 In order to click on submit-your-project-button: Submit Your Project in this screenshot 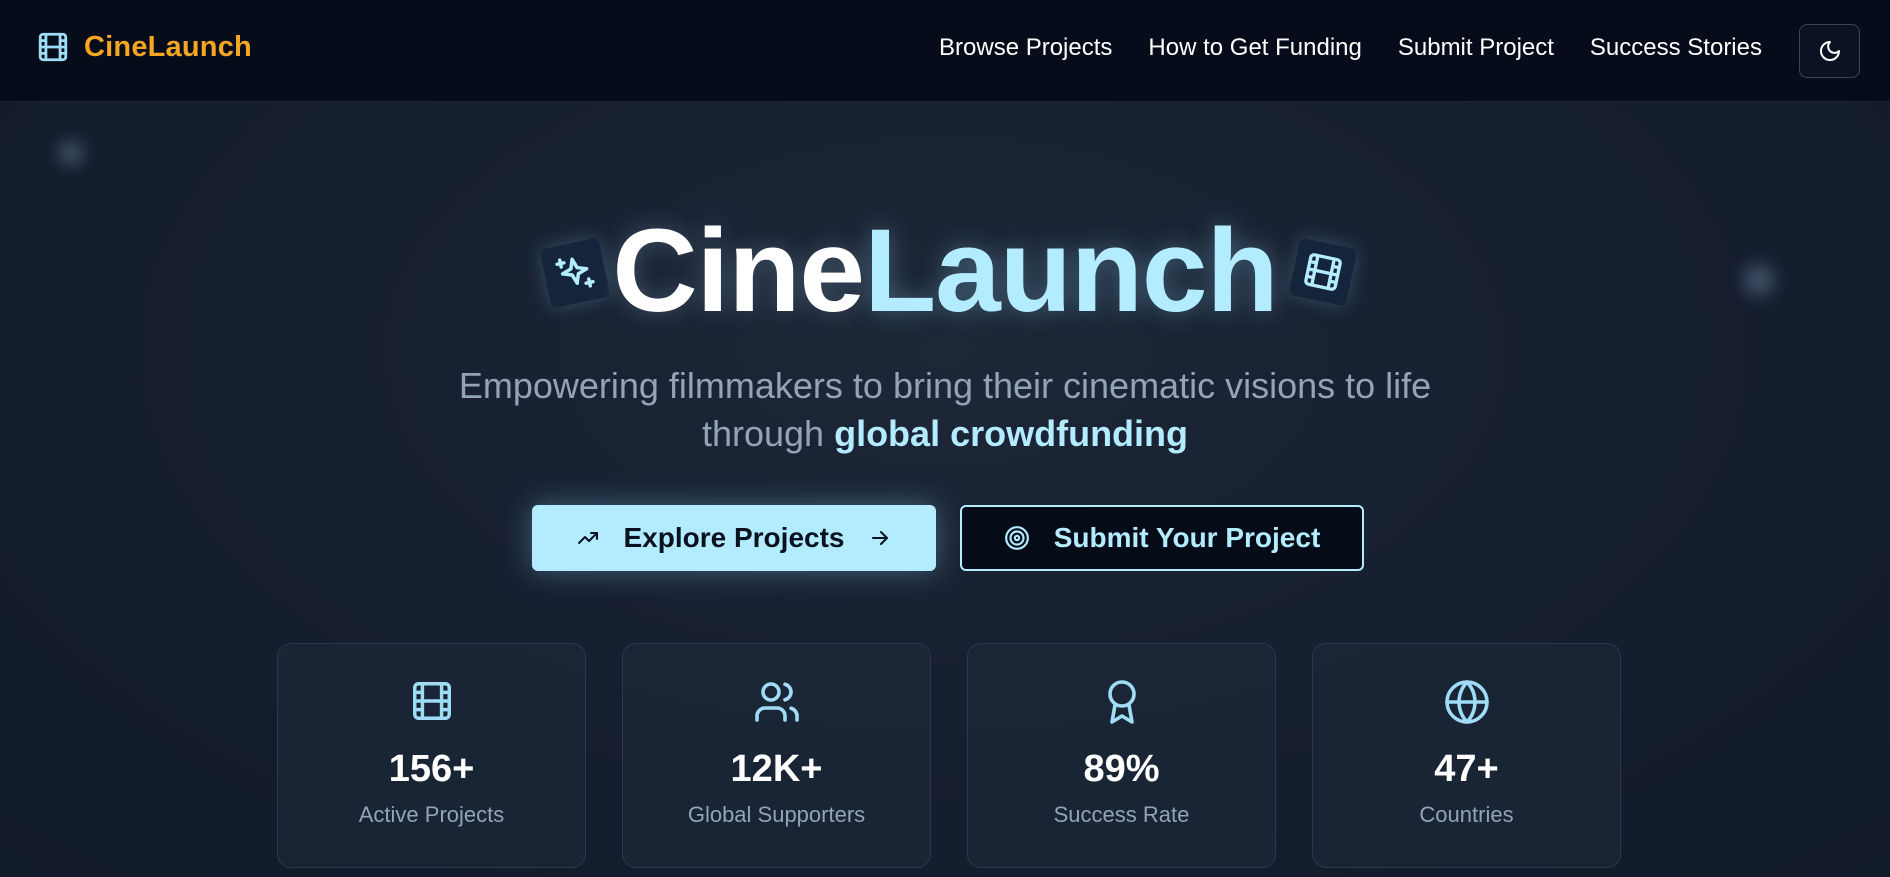, I will do `click(1162, 538)`.